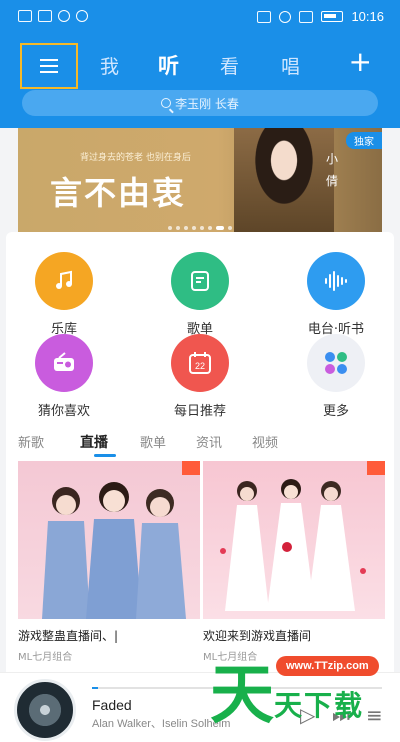 The width and height of the screenshot is (400, 742). What do you see at coordinates (109, 65) in the screenshot?
I see `tab-me: 我` at bounding box center [109, 65].